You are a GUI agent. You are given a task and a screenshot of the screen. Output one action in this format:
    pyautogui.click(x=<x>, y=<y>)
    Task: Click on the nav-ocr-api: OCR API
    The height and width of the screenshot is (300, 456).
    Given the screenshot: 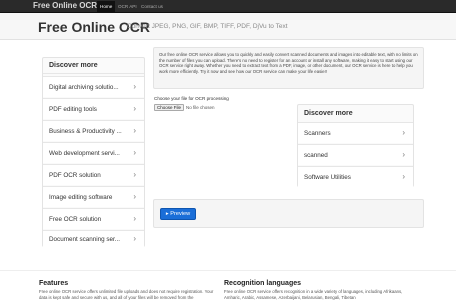 What is the action you would take?
    pyautogui.click(x=127, y=6)
    